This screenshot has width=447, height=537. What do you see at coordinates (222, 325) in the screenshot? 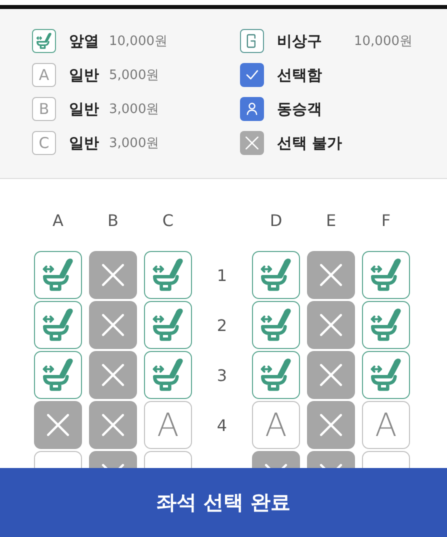
I see `row-number: 2` at bounding box center [222, 325].